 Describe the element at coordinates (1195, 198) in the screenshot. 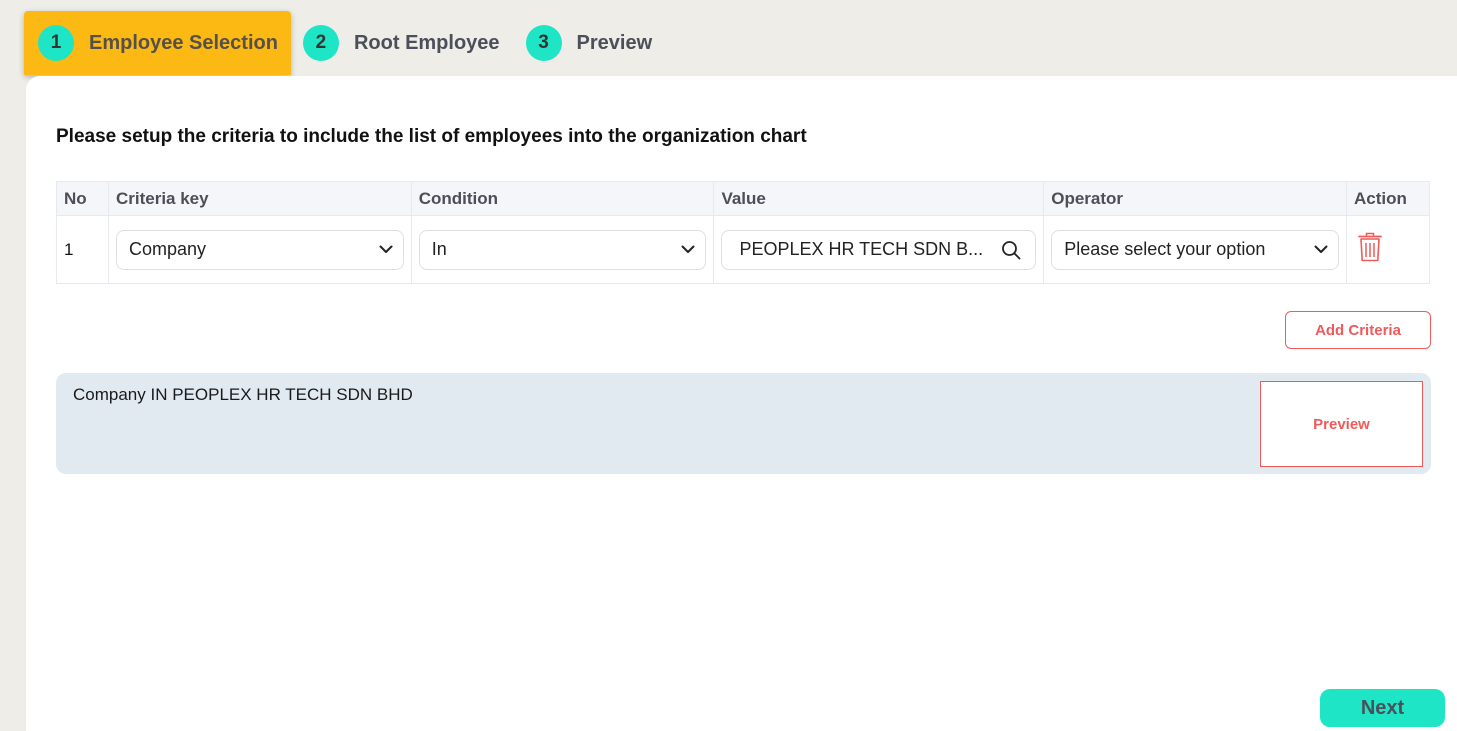

I see `column-header-operator: Operator` at that location.